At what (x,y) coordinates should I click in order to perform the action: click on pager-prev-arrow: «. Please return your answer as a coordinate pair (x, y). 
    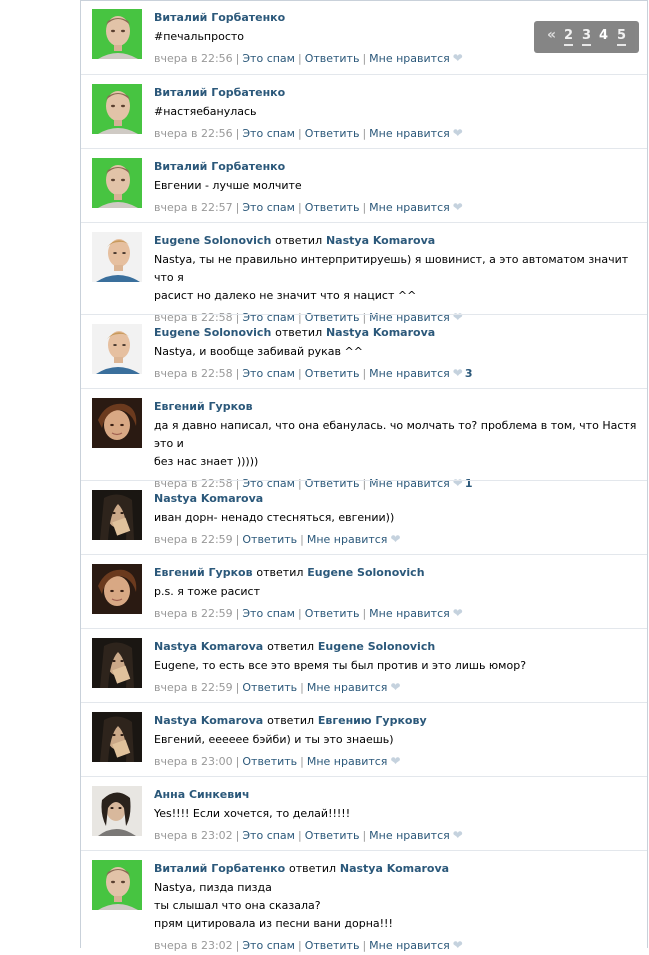
    Looking at the image, I should click on (551, 35).